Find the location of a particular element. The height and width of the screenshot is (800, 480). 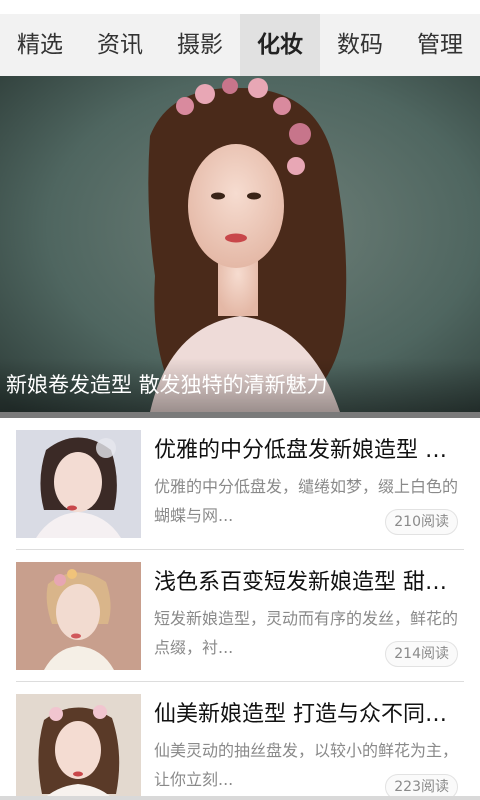

tab-jingxuan: 精选 is located at coordinates (40, 45).